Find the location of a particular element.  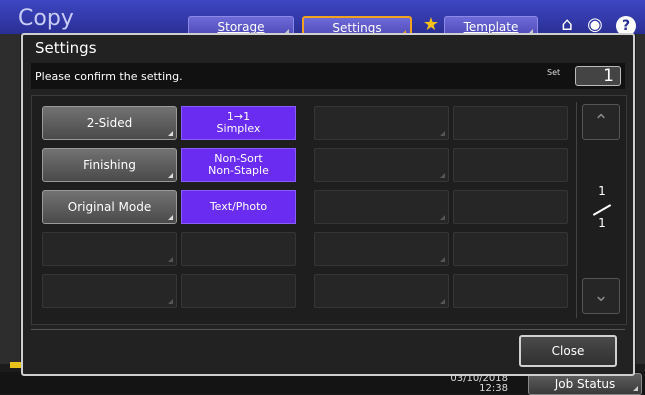

scroll-divider is located at coordinates (576, 210).